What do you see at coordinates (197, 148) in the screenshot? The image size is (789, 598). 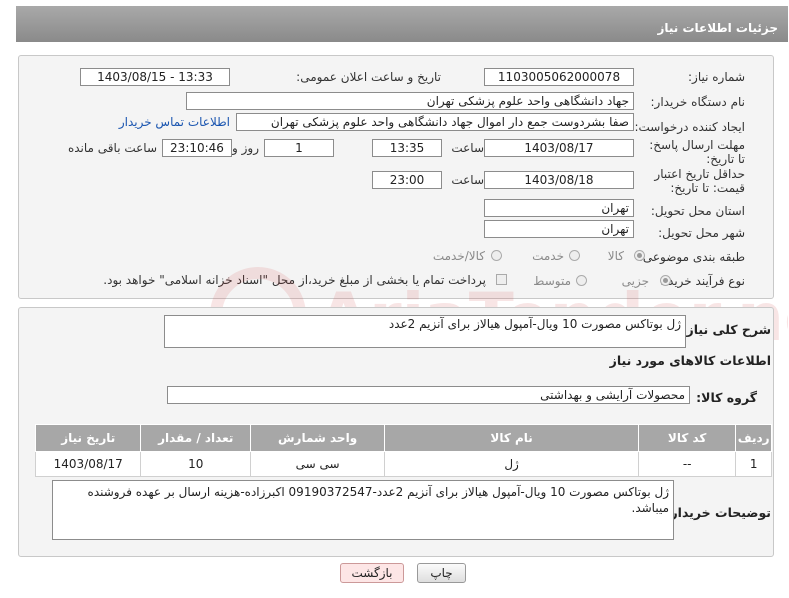 I see `remaining-time-field: 23:10:46` at bounding box center [197, 148].